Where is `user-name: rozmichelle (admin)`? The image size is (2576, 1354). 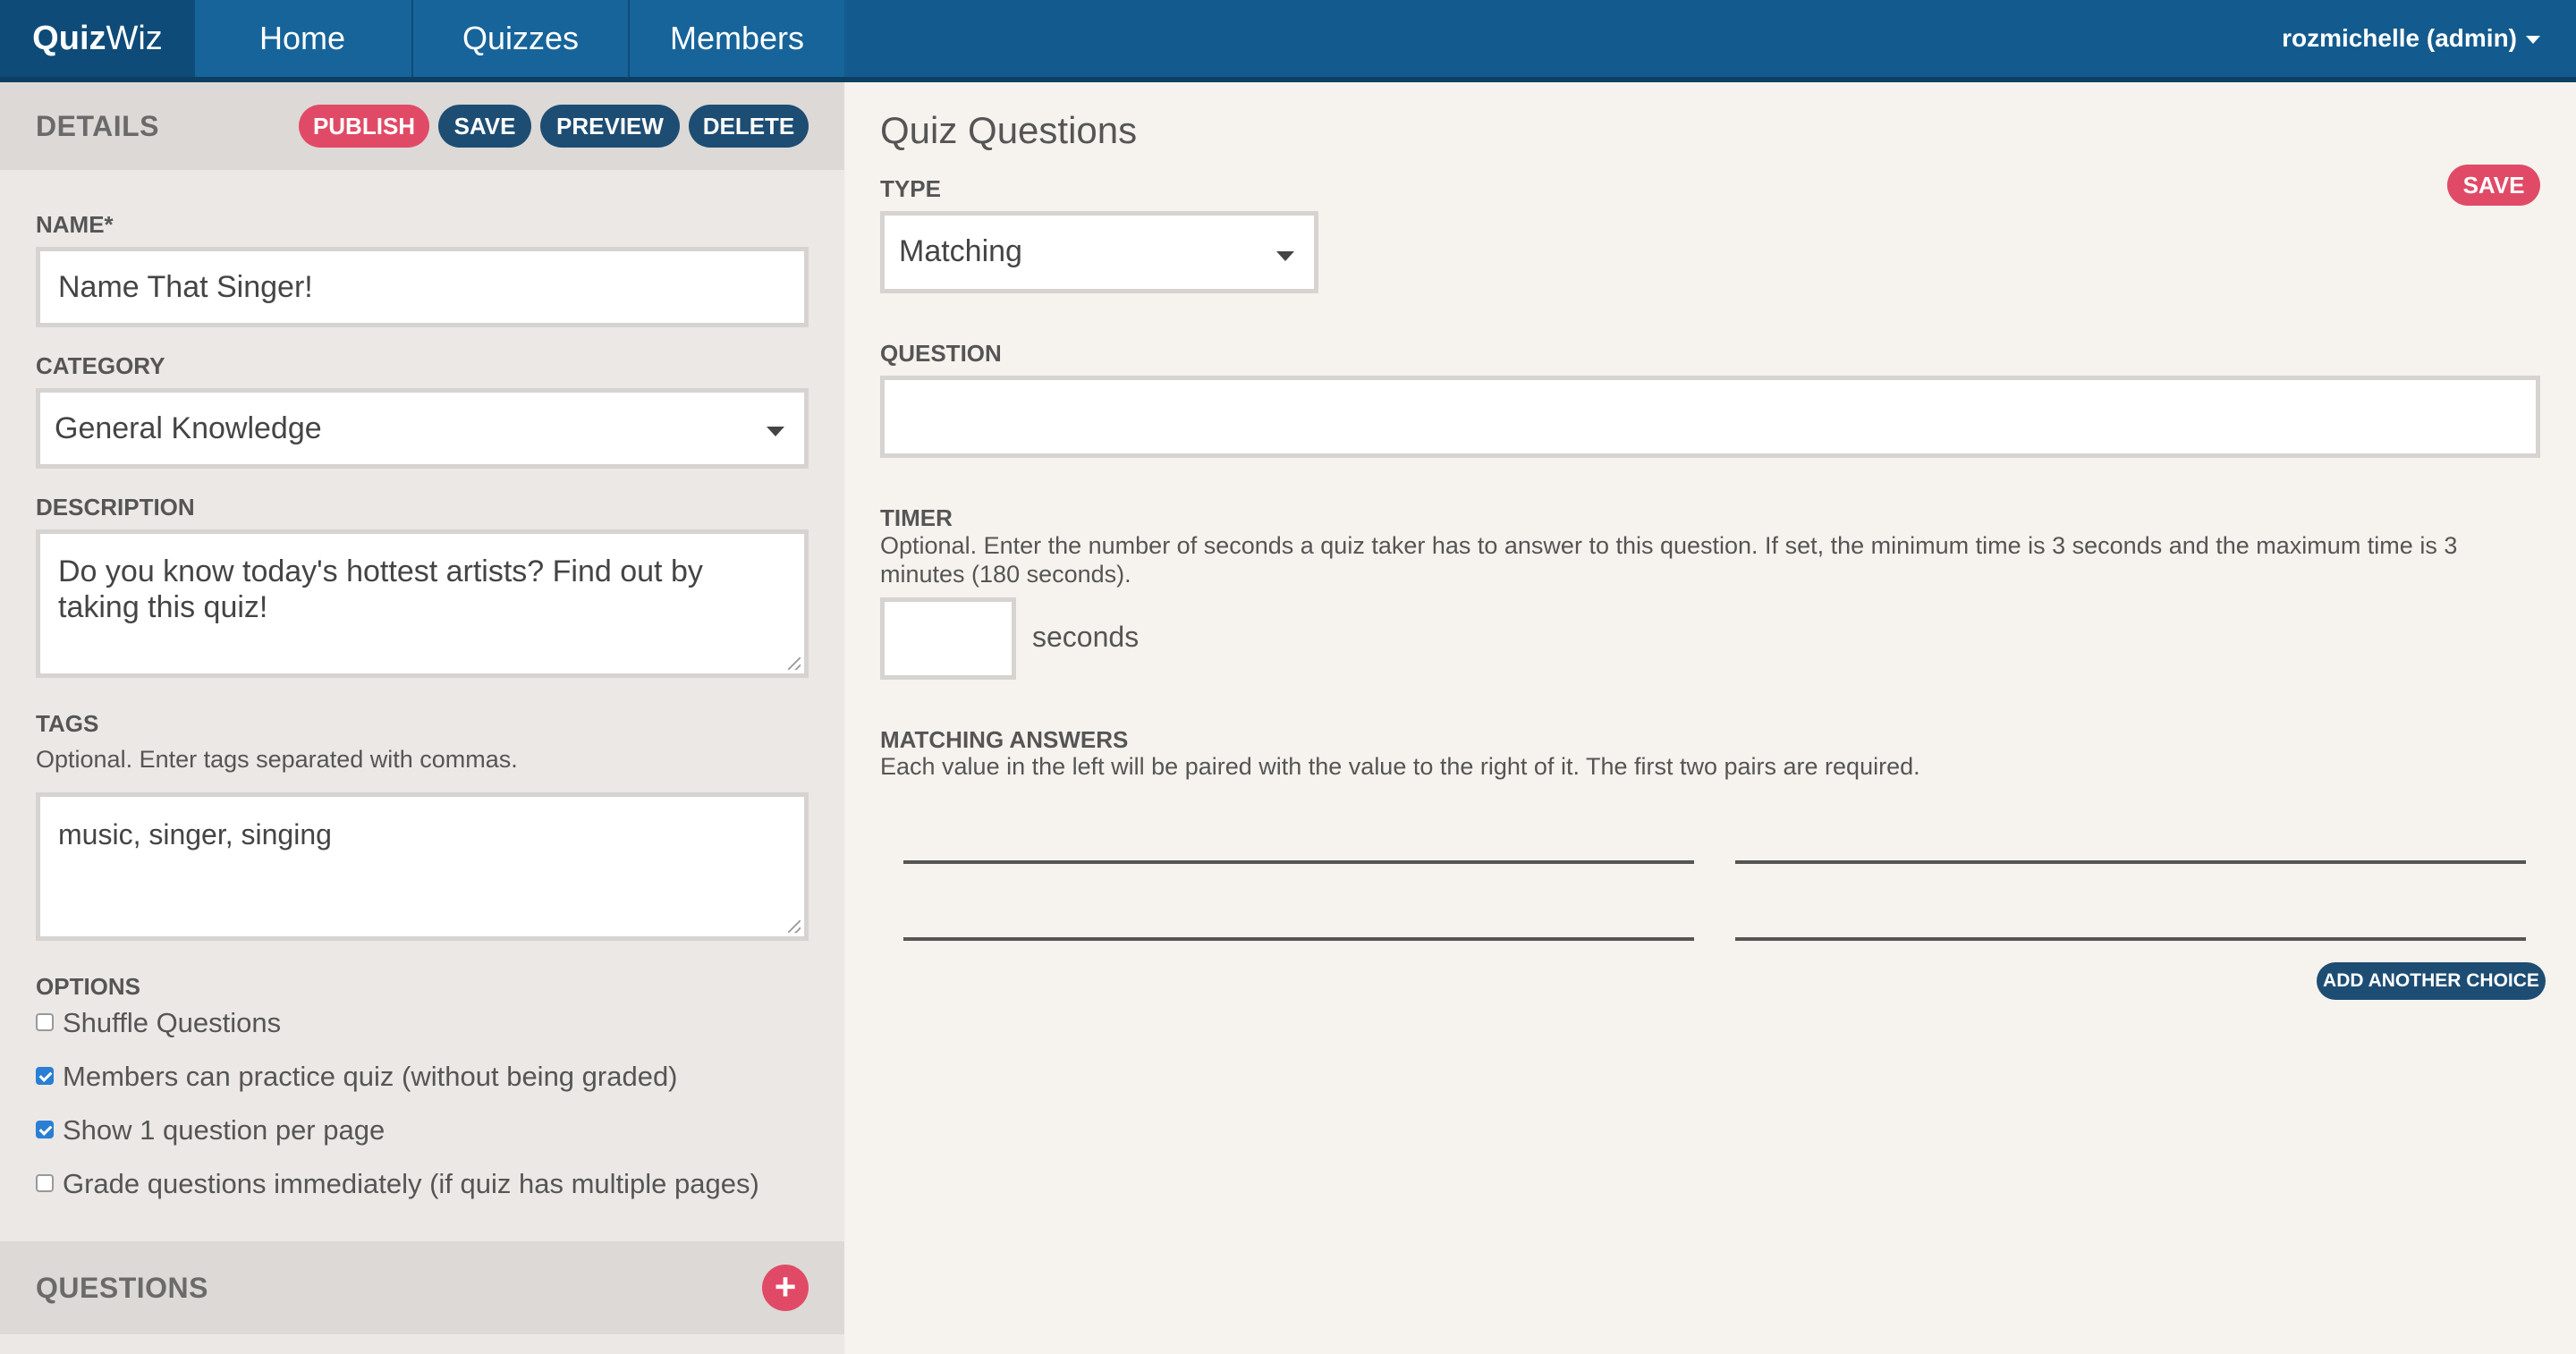 user-name: rozmichelle (admin) is located at coordinates (2399, 38).